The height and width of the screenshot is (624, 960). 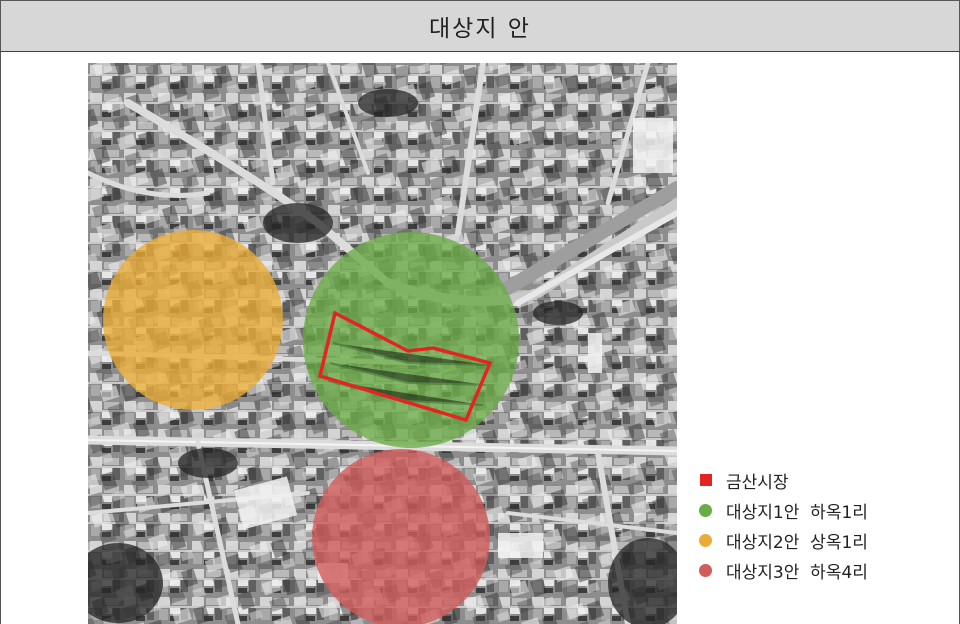 I want to click on legend-item-candidate-3: 대상지3안 하옥4리, so click(x=818, y=570).